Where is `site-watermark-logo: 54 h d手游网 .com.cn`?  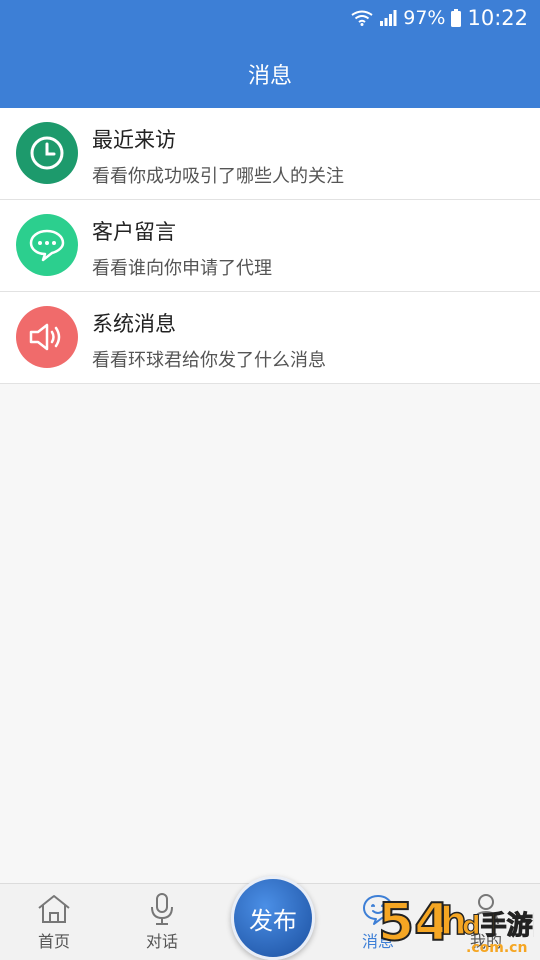
site-watermark-logo: 54 h d手游网 .com.cn is located at coordinates (455, 924).